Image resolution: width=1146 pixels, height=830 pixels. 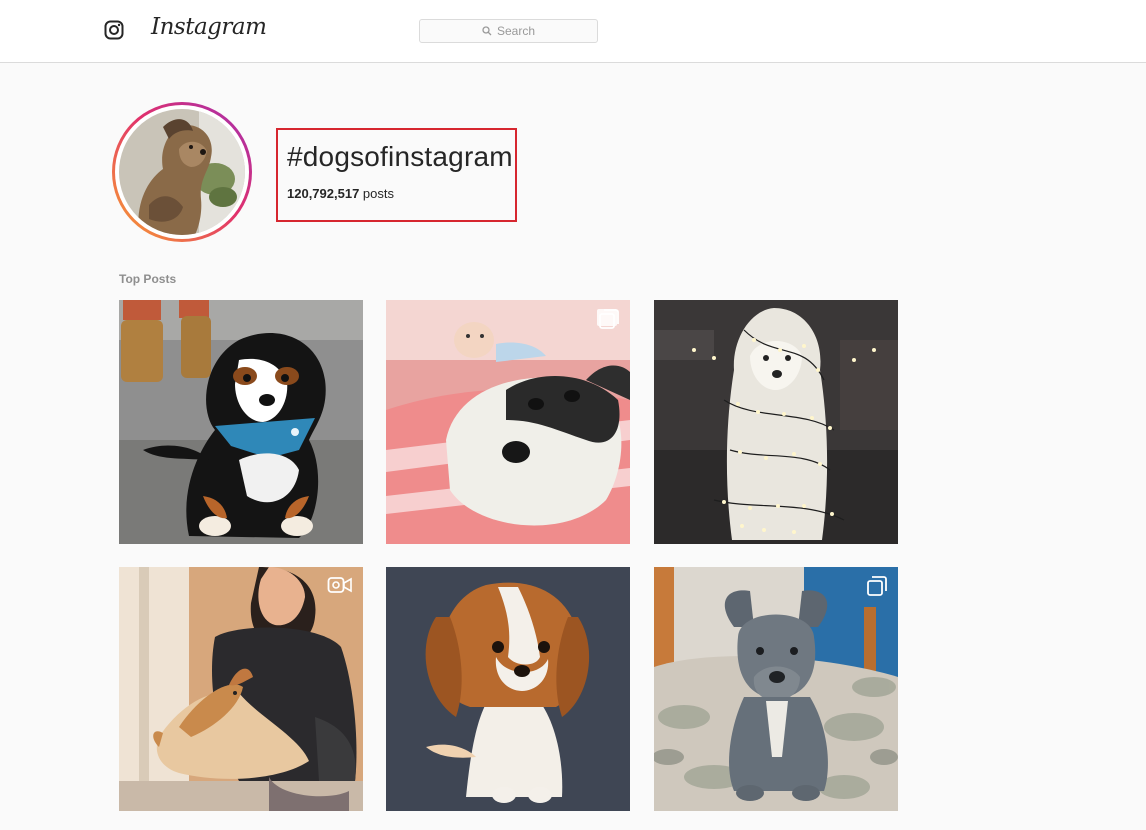 I want to click on post-count-suffix: posts, so click(x=378, y=193).